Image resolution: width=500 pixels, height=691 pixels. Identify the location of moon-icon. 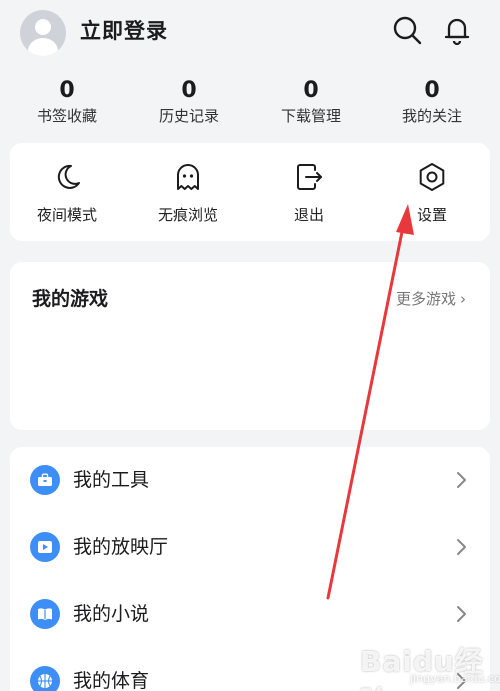
(68, 176).